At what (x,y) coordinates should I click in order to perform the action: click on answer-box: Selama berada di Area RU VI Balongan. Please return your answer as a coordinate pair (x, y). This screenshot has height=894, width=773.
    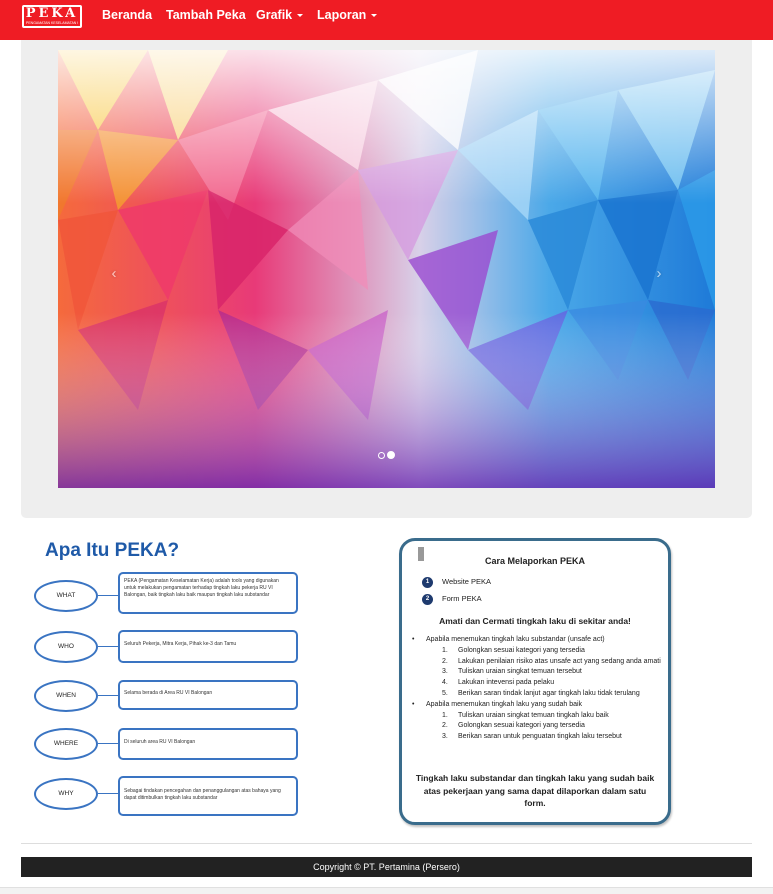
    Looking at the image, I should click on (208, 695).